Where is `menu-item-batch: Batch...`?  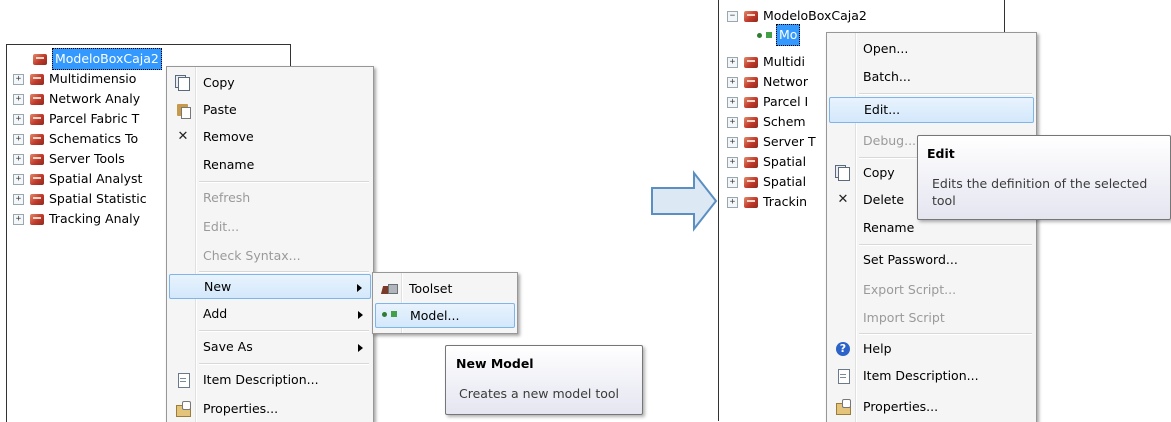 menu-item-batch: Batch... is located at coordinates (931, 77).